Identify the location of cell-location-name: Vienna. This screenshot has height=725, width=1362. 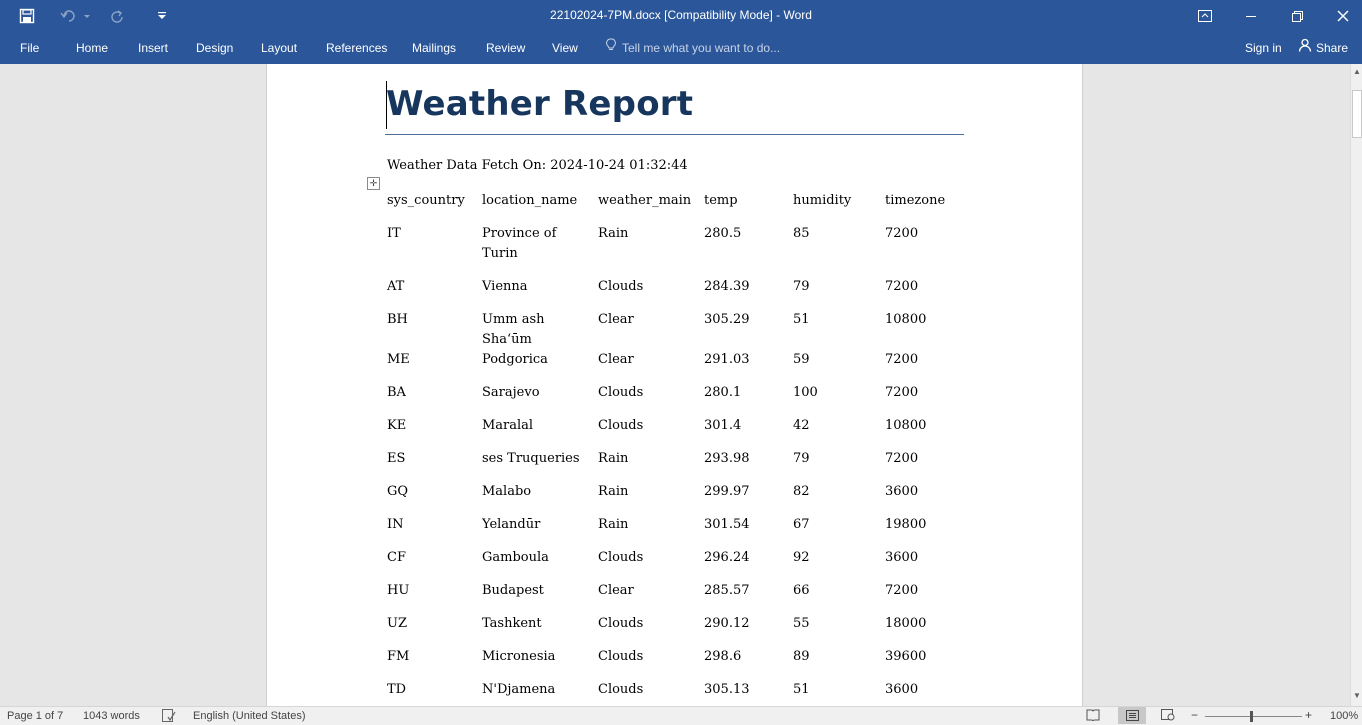
(540, 293).